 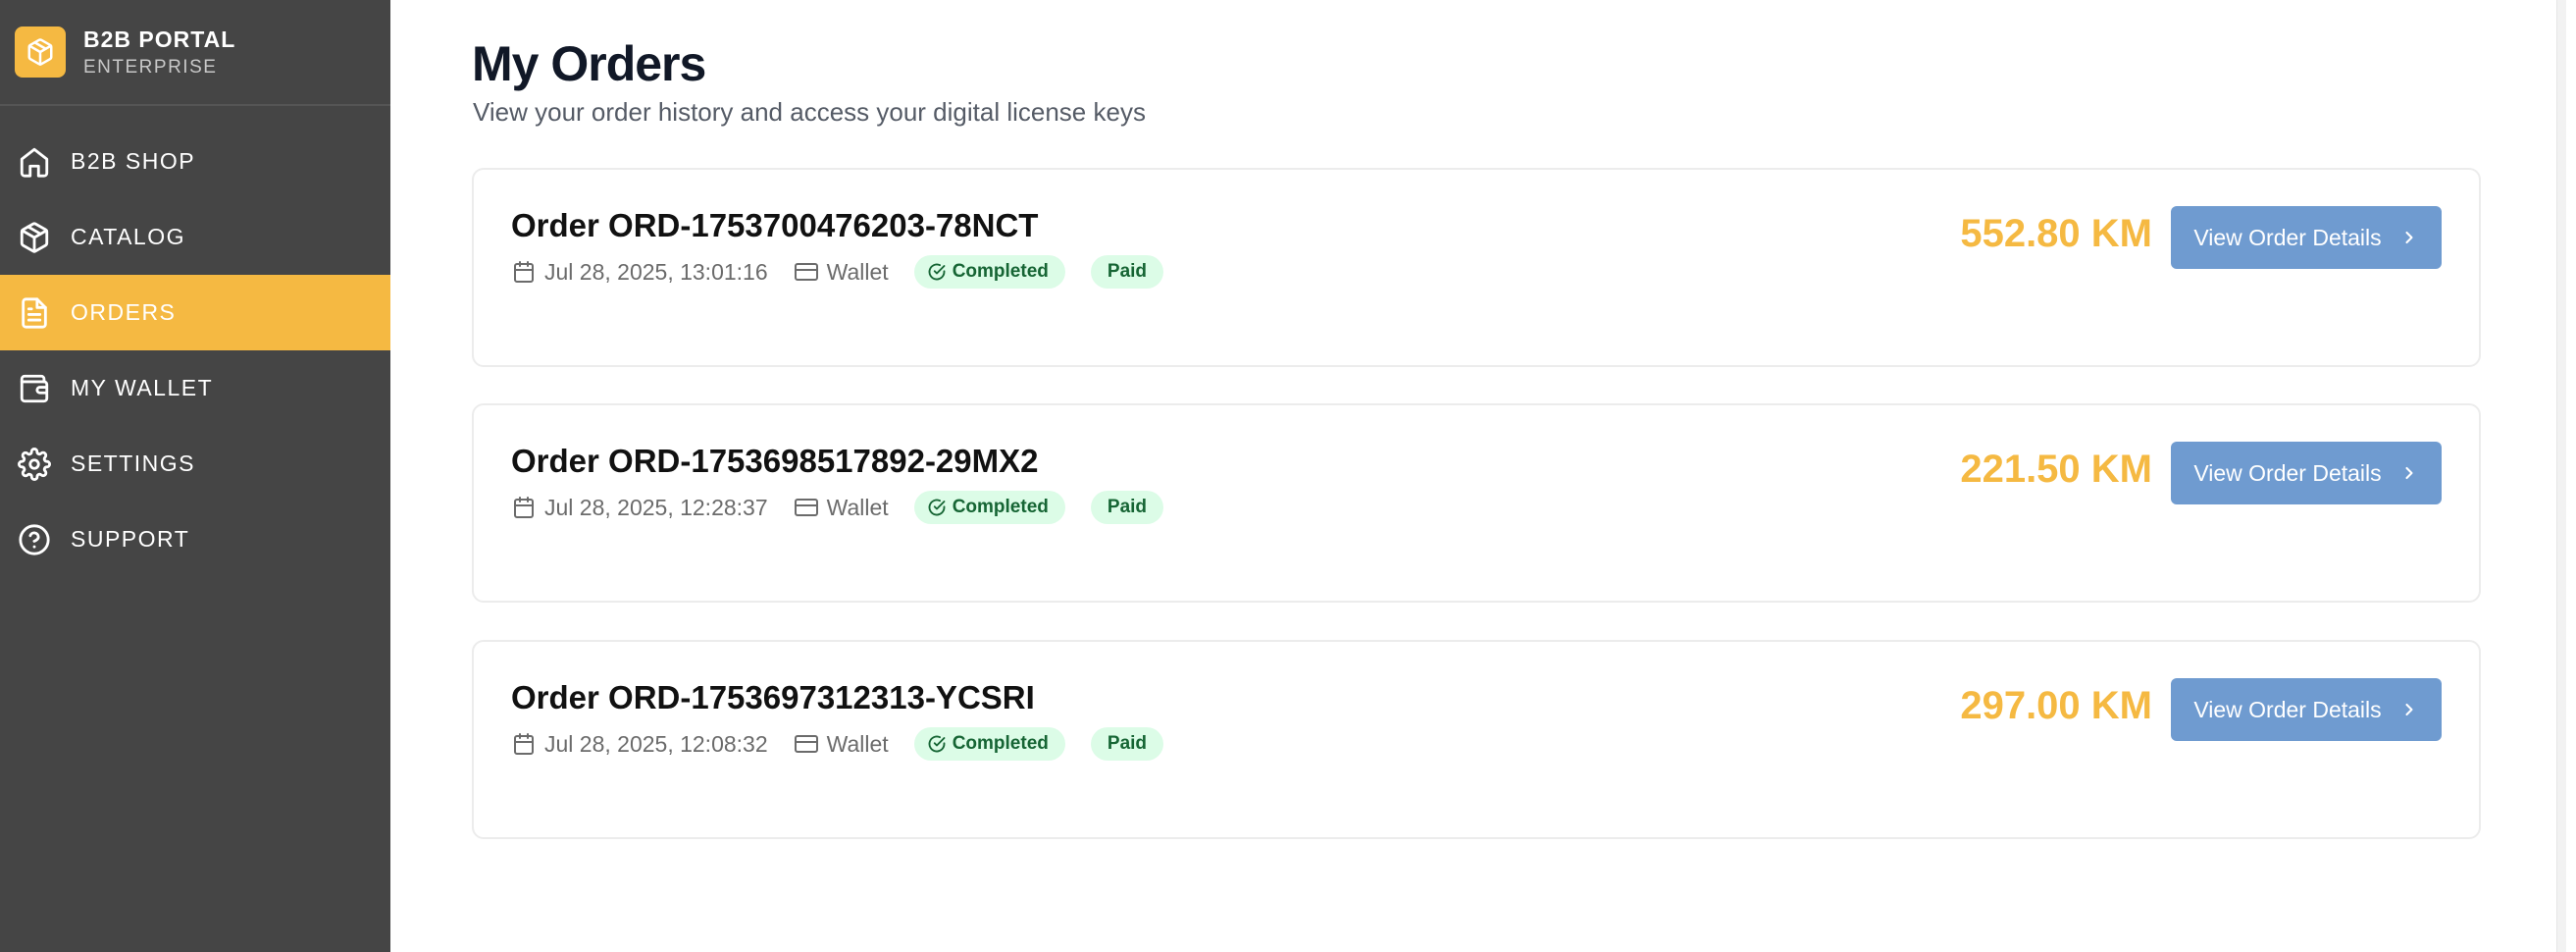 What do you see at coordinates (2056, 469) in the screenshot?
I see `order-amount: 221.50 KM` at bounding box center [2056, 469].